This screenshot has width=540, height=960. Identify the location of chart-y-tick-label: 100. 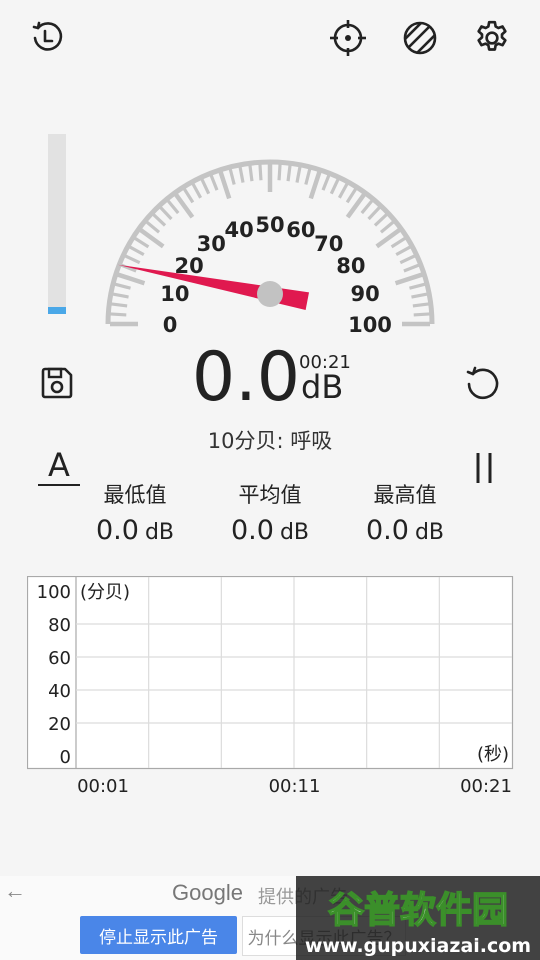
(54, 592).